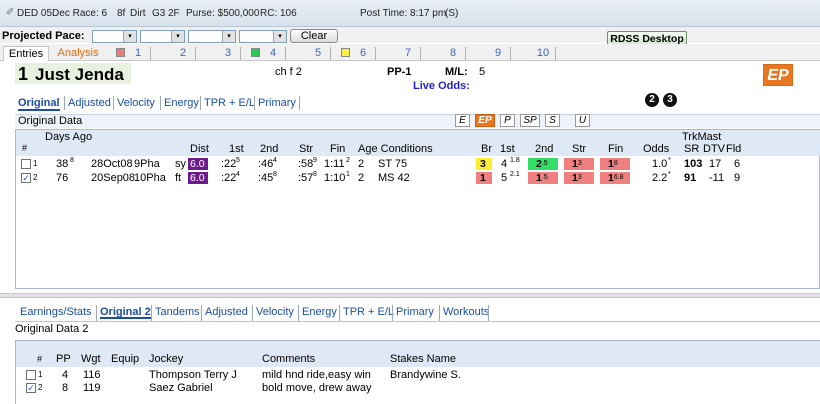  What do you see at coordinates (315, 174) in the screenshot?
I see `fraction-str-sup: 8` at bounding box center [315, 174].